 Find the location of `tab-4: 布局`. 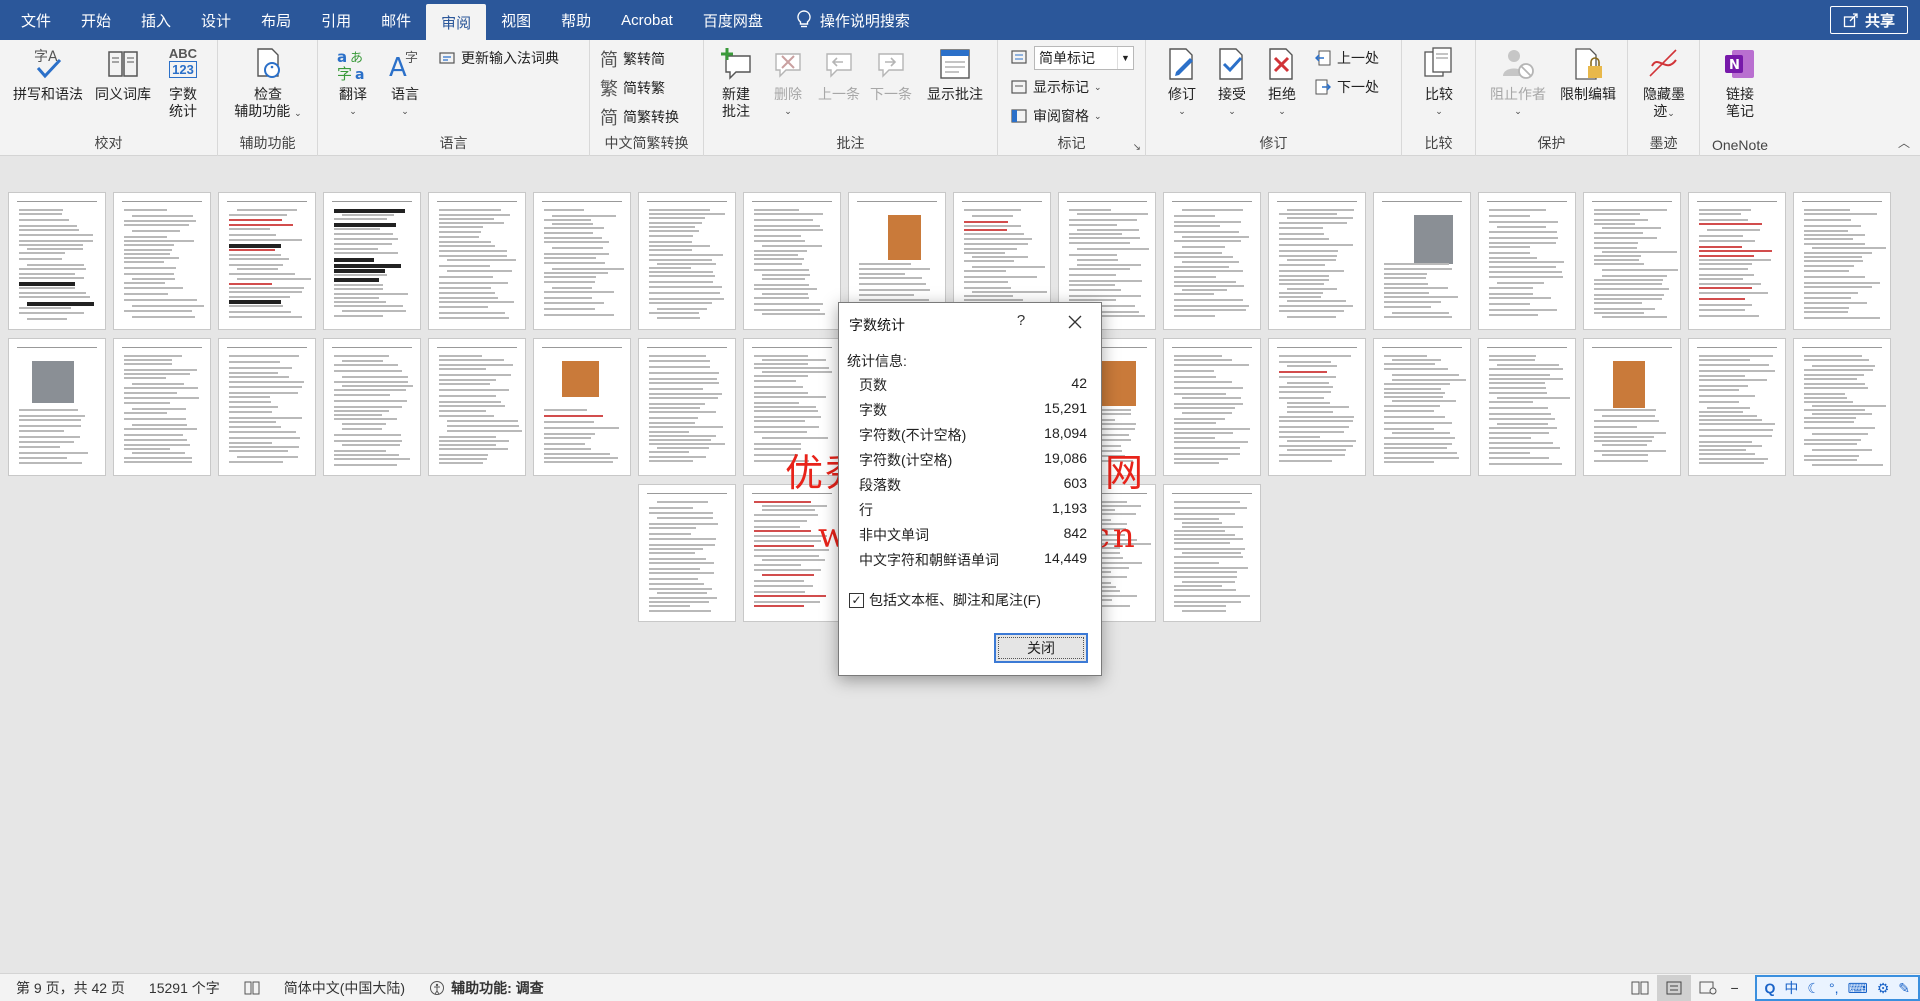

tab-4: 布局 is located at coordinates (276, 20).